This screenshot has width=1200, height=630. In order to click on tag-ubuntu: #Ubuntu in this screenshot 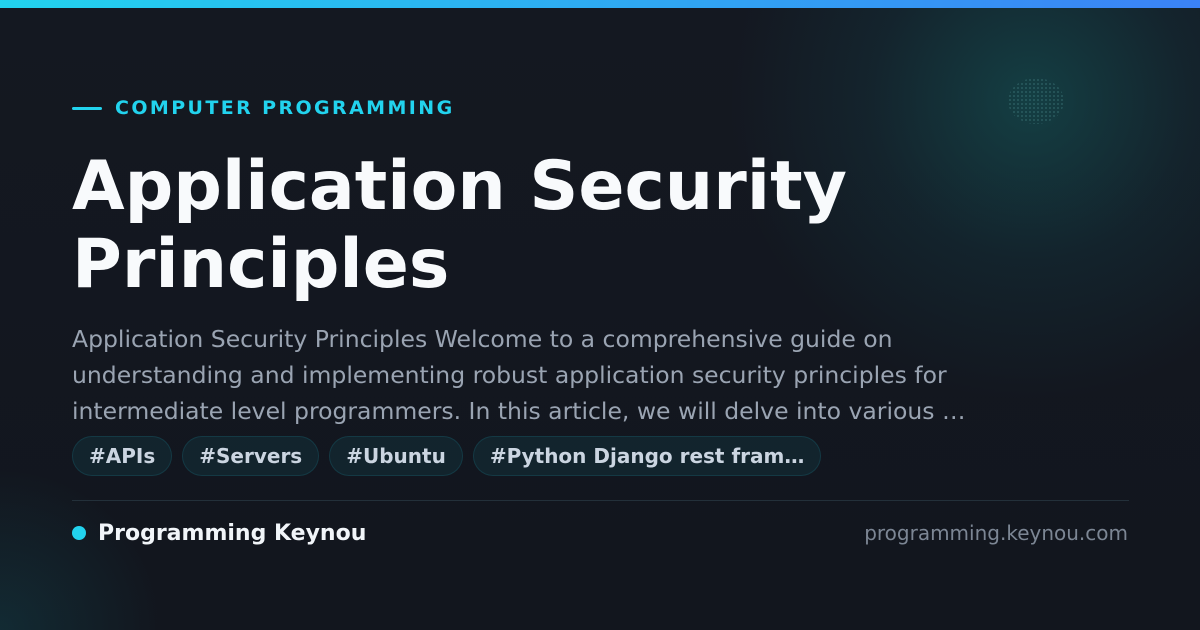, I will do `click(396, 456)`.